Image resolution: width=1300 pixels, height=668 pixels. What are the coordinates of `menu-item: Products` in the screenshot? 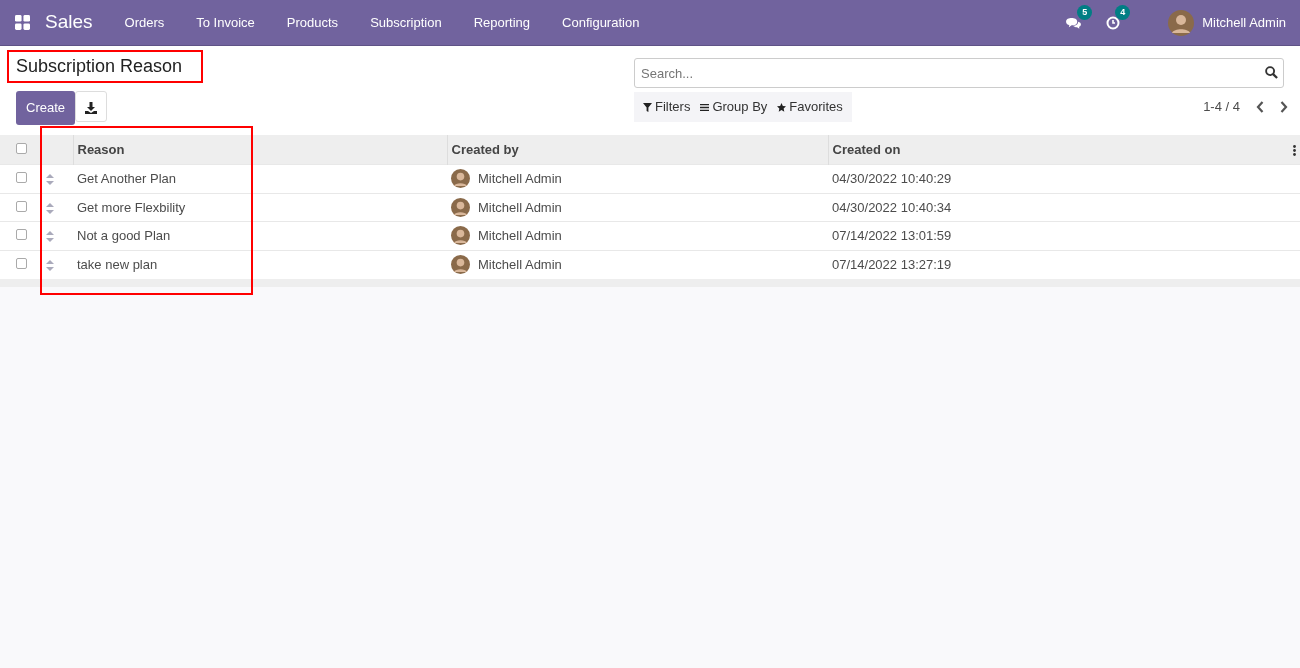 It's located at (312, 22).